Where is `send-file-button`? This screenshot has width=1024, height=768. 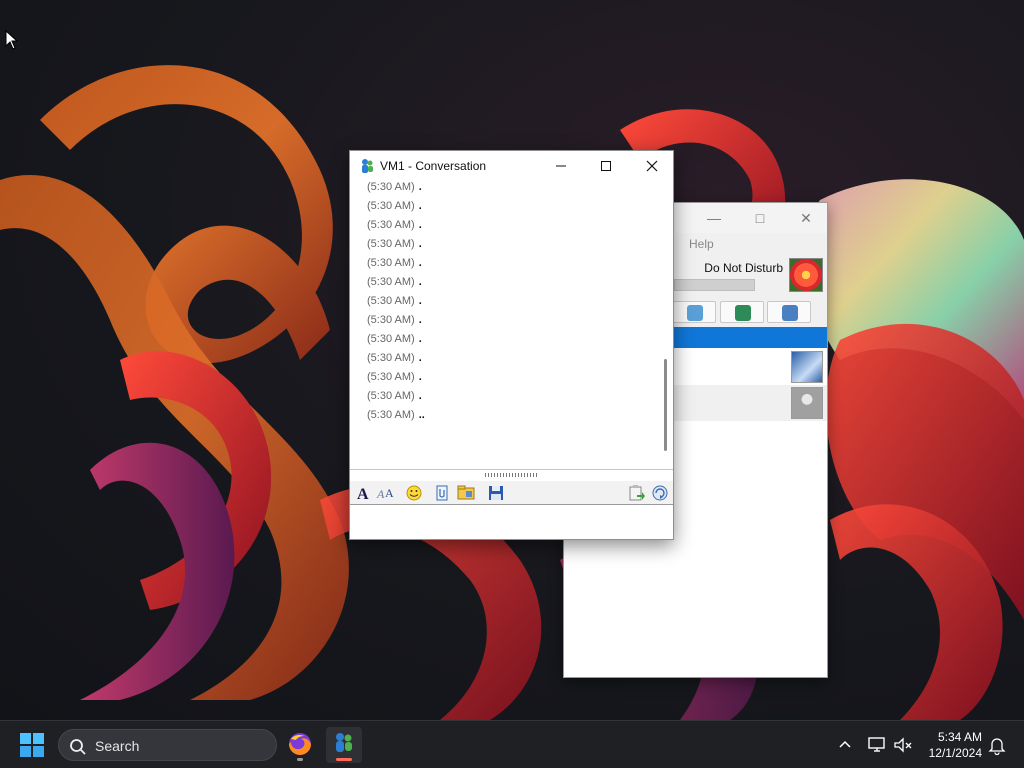 send-file-button is located at coordinates (442, 493).